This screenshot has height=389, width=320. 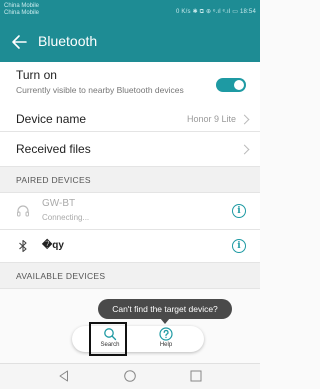 What do you see at coordinates (196, 376) in the screenshot?
I see `recents-nav-icon` at bounding box center [196, 376].